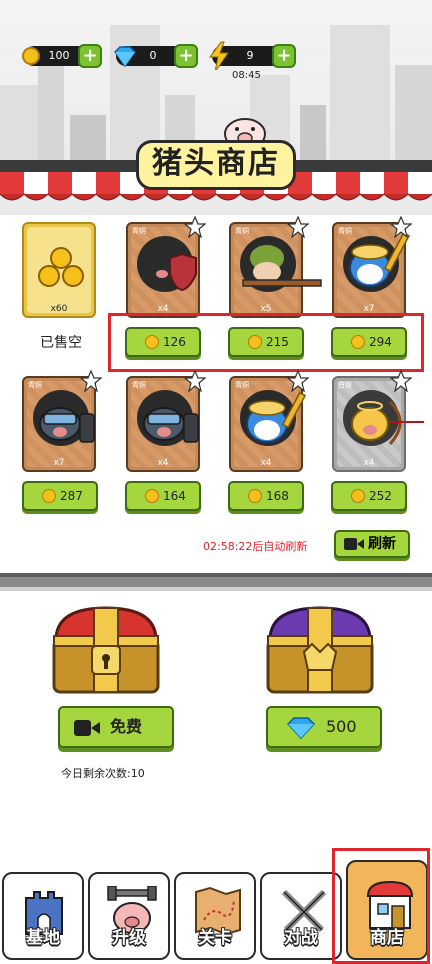 Image resolution: width=432 pixels, height=964 pixels. What do you see at coordinates (345, 385) in the screenshot?
I see `item-tier: 白银` at bounding box center [345, 385].